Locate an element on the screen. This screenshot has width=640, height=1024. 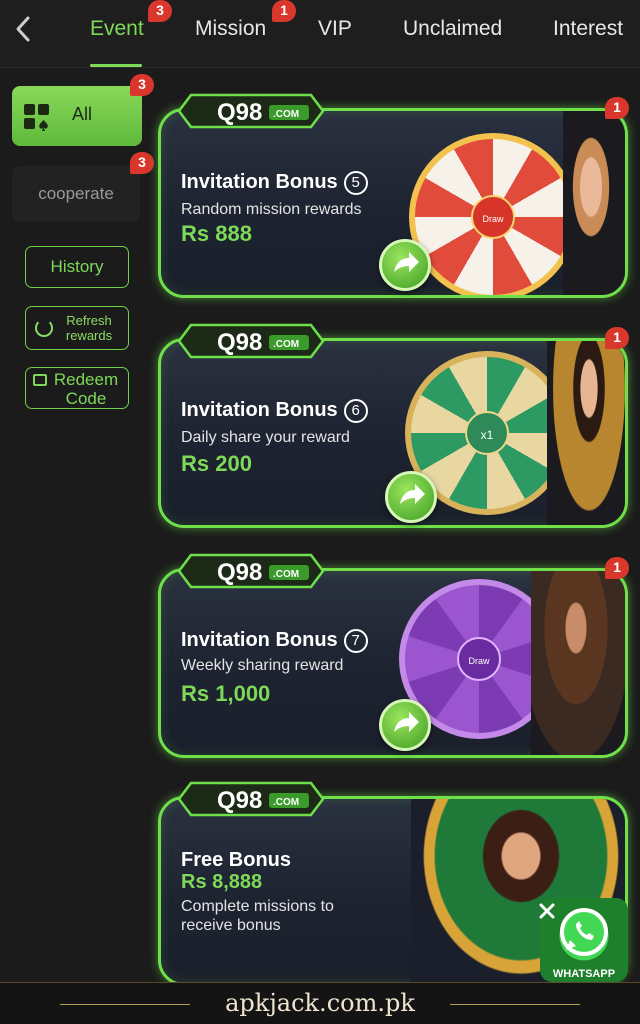
sidebar-cooperate-badge: 3 is located at coordinates (142, 163).